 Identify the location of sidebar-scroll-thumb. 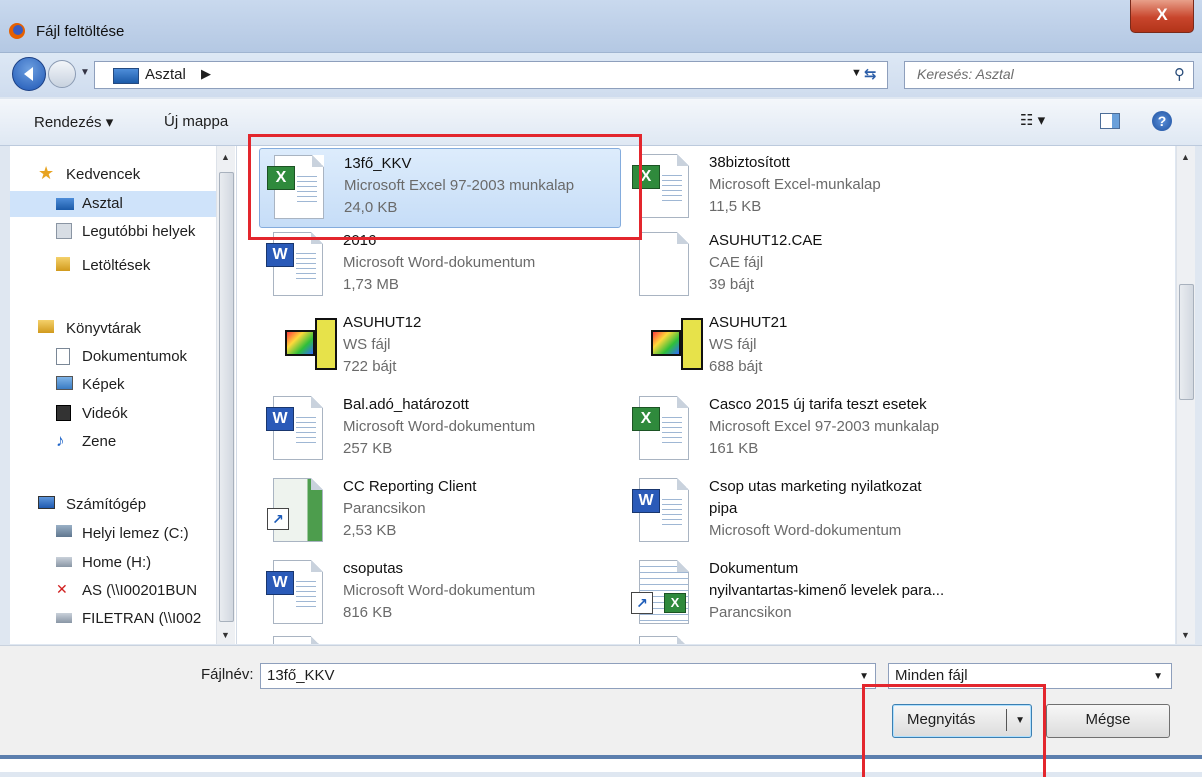
(226, 397).